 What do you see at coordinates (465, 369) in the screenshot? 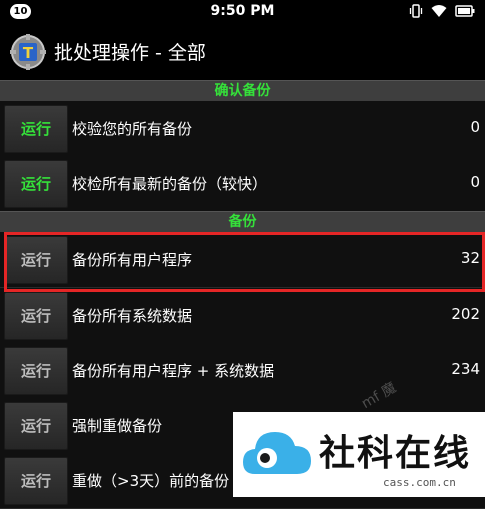
I see `list-item-count: 234` at bounding box center [465, 369].